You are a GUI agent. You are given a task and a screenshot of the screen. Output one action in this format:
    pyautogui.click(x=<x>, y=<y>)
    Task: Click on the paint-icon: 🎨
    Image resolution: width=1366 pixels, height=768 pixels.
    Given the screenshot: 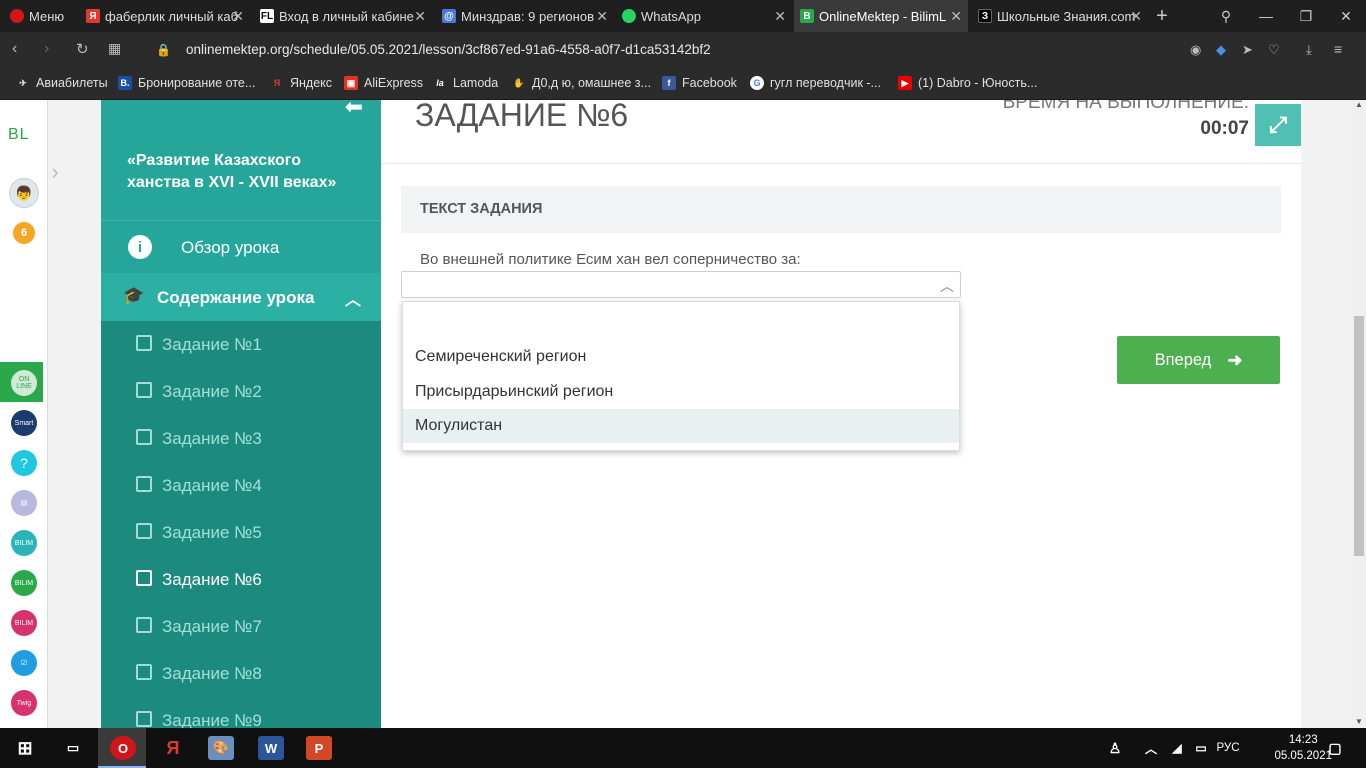 What is the action you would take?
    pyautogui.click(x=221, y=748)
    